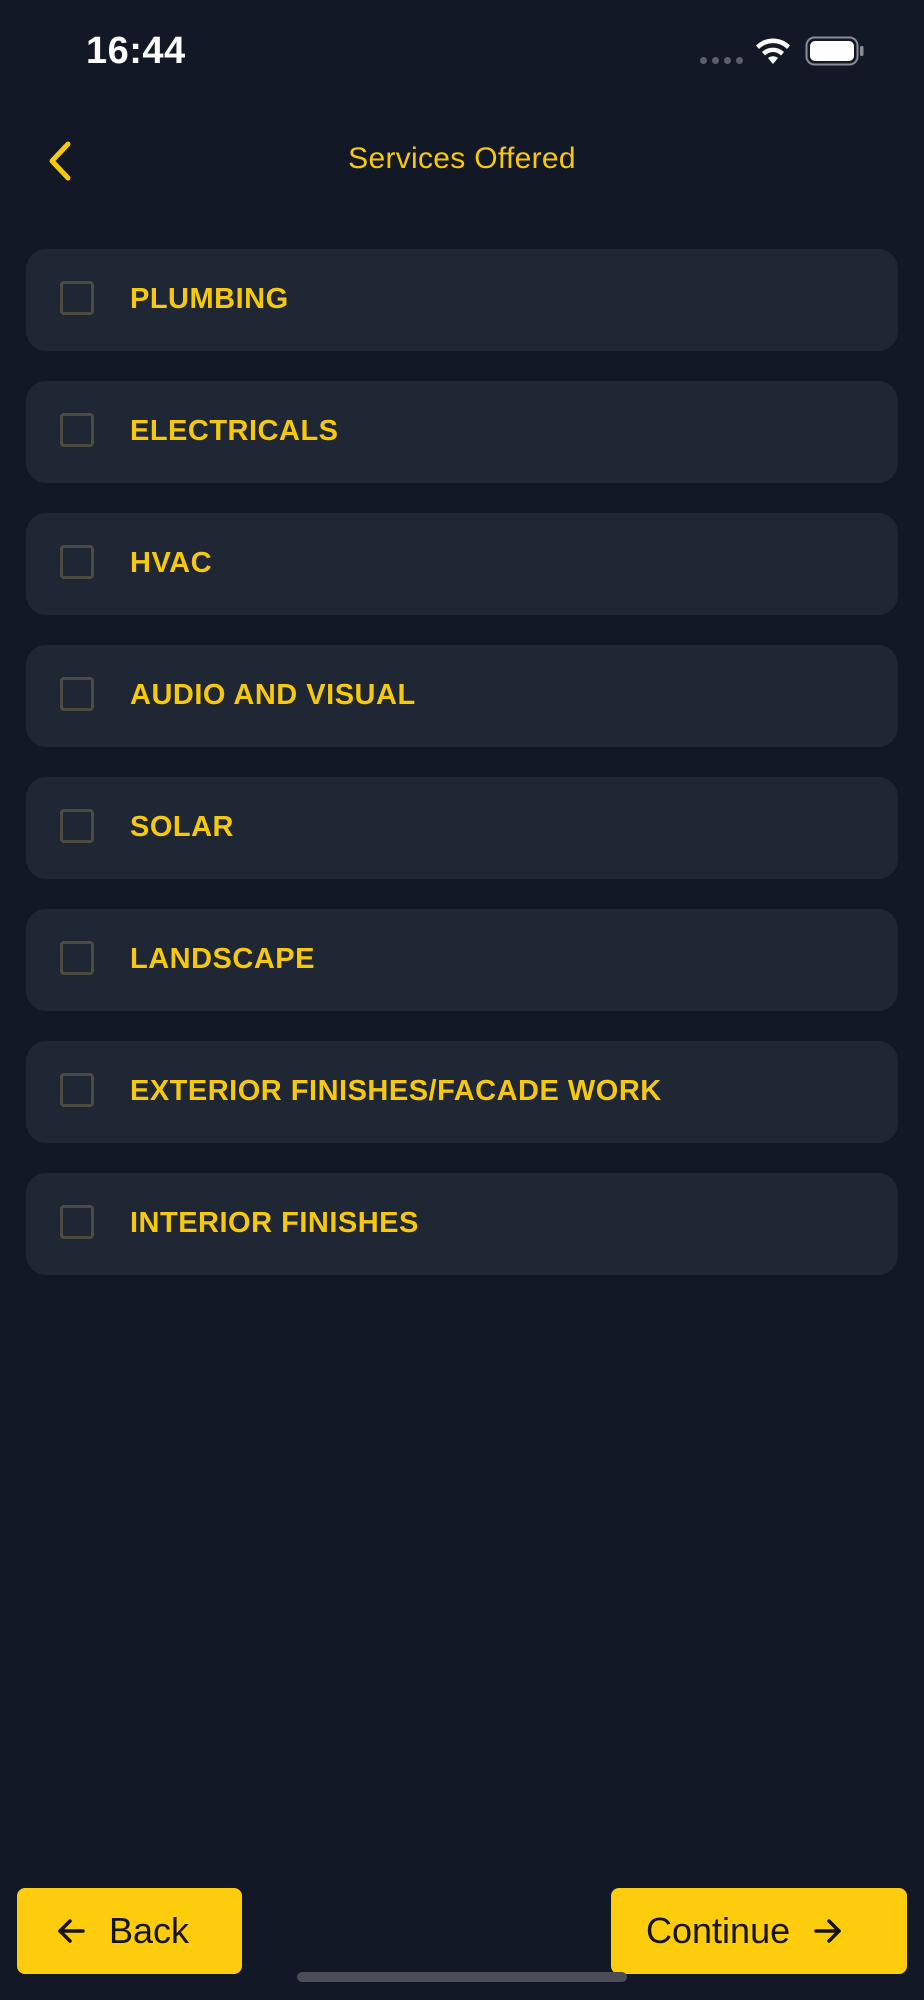  What do you see at coordinates (136, 51) in the screenshot?
I see `status-time: 16:44` at bounding box center [136, 51].